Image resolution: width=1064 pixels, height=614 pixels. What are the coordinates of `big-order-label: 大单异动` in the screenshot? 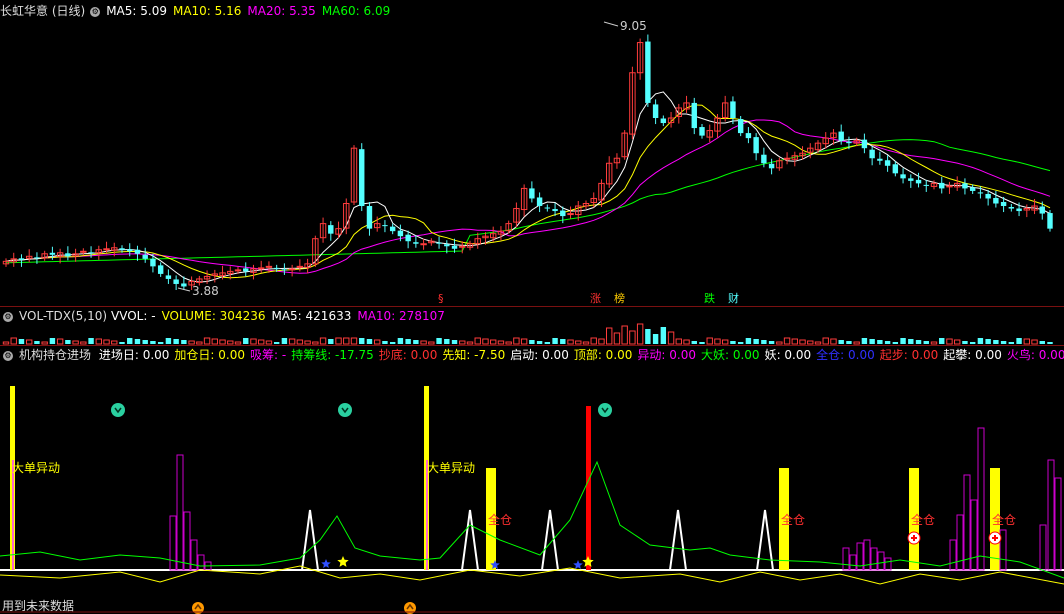 It's located at (451, 468).